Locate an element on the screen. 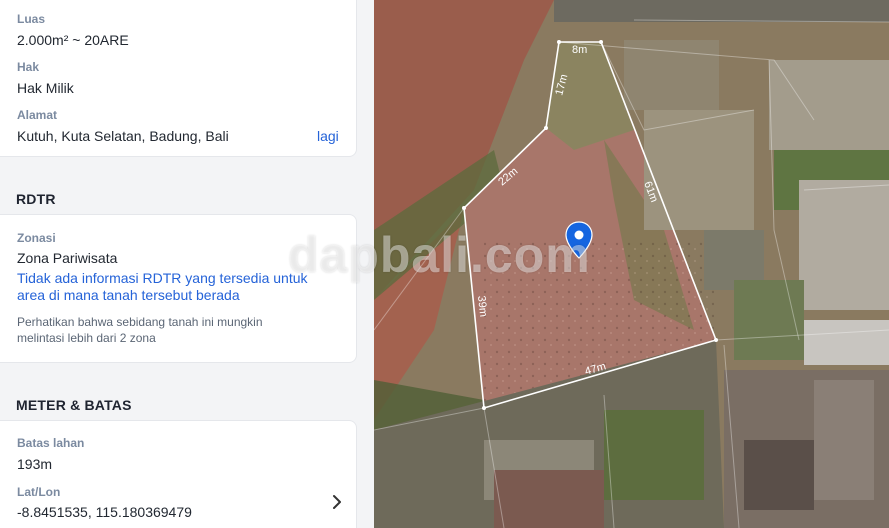 The width and height of the screenshot is (889, 528). edge-label-top: 8m is located at coordinates (579, 50).